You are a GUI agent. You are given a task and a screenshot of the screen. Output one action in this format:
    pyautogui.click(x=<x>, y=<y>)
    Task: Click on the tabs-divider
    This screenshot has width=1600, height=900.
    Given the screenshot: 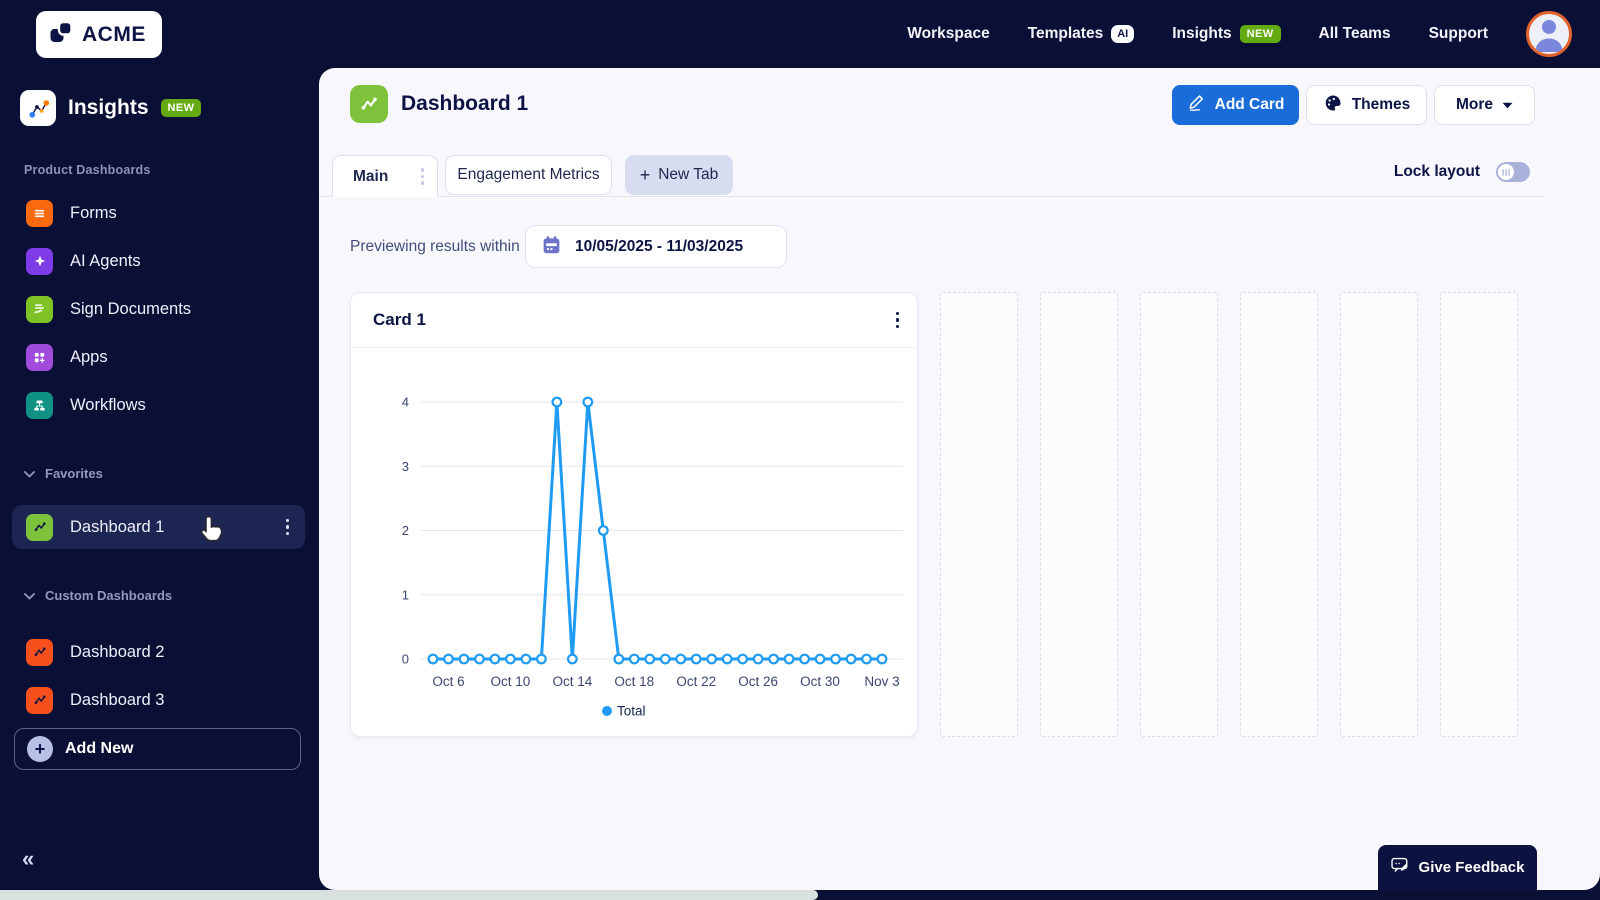 What is the action you would take?
    pyautogui.click(x=932, y=196)
    